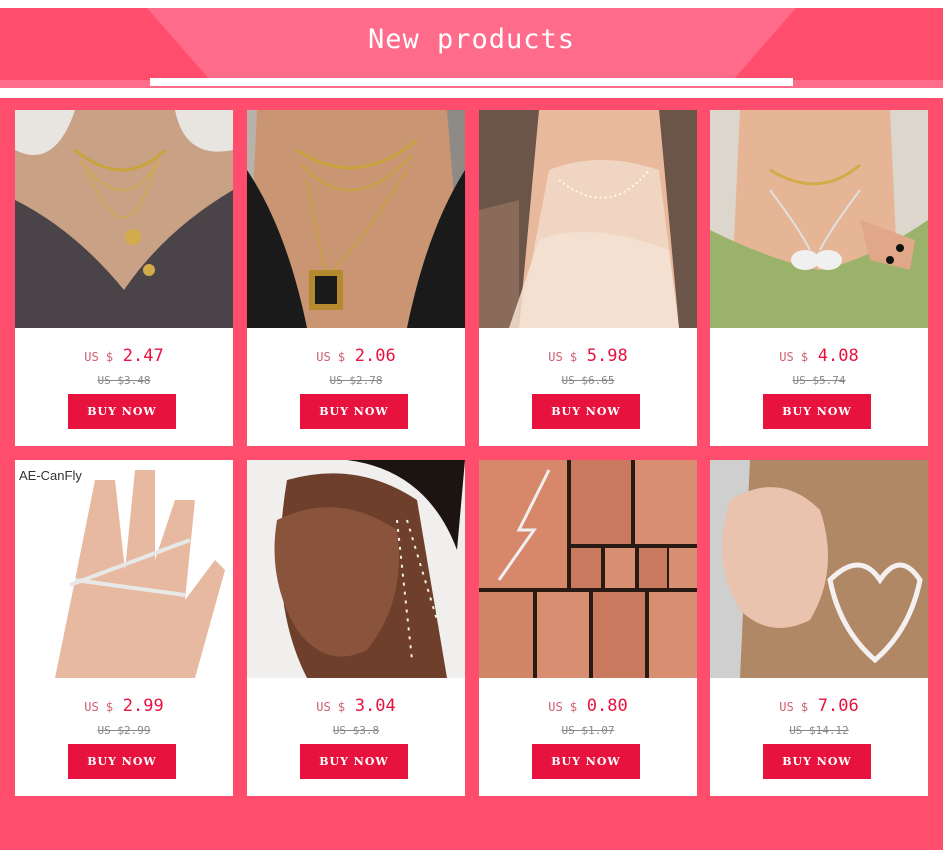 The width and height of the screenshot is (943, 850). Describe the element at coordinates (588, 380) in the screenshot. I see `original-price: US $6.65` at that location.